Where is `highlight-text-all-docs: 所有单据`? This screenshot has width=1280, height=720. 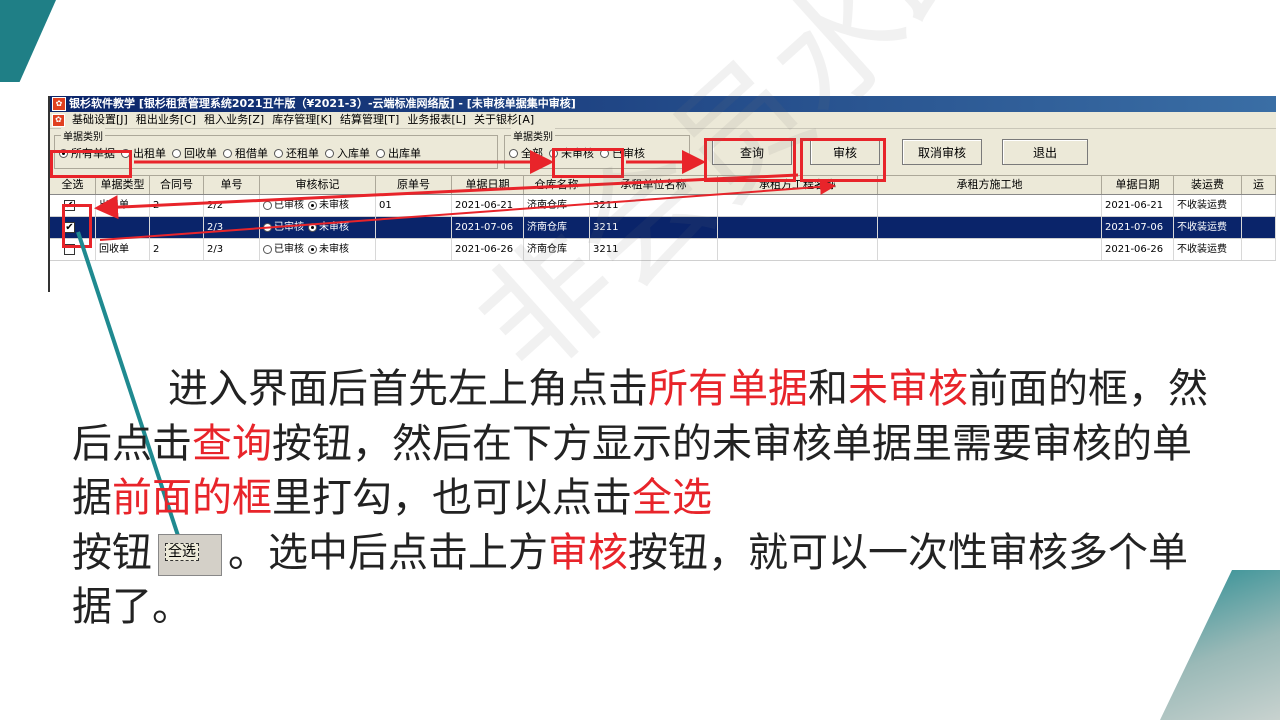
highlight-text-all-docs: 所有单据 is located at coordinates (728, 389).